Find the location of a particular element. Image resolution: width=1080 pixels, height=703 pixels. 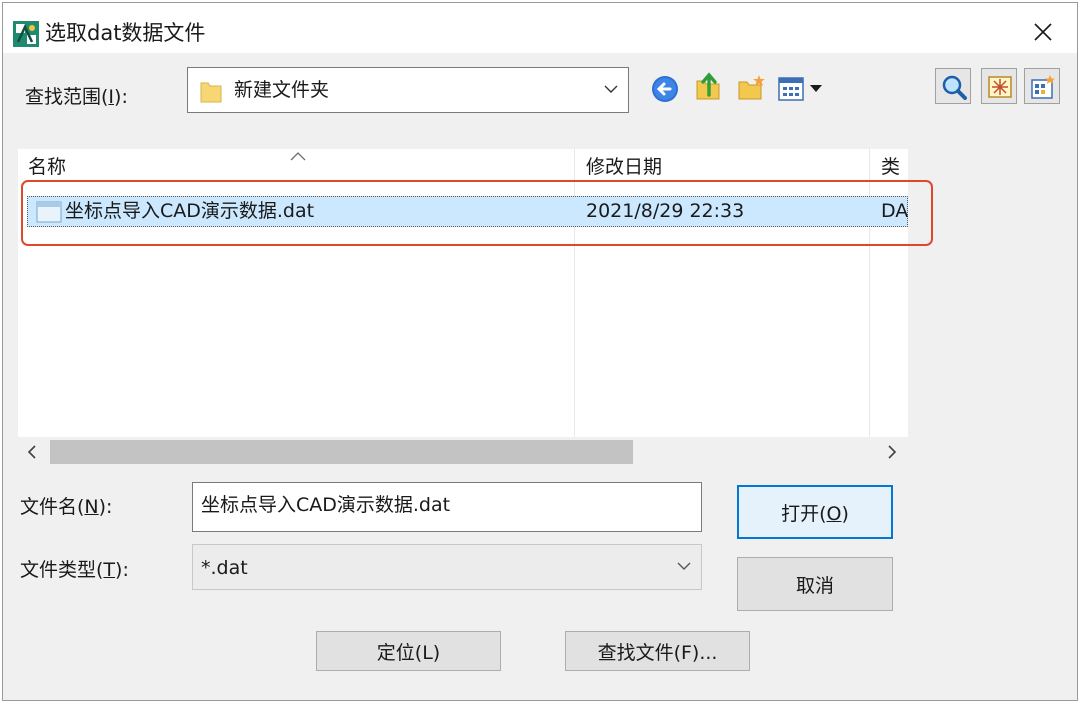

view-menu-icon is located at coordinates (791, 89).